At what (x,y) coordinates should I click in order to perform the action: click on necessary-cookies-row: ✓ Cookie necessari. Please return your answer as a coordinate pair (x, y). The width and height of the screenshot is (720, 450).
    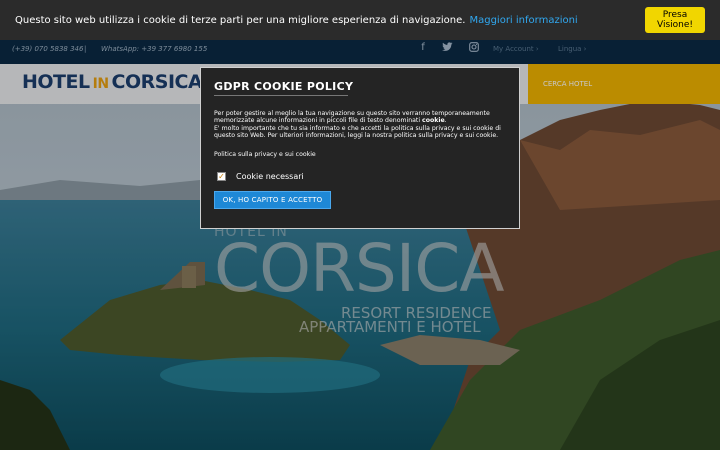
    Looking at the image, I should click on (360, 176).